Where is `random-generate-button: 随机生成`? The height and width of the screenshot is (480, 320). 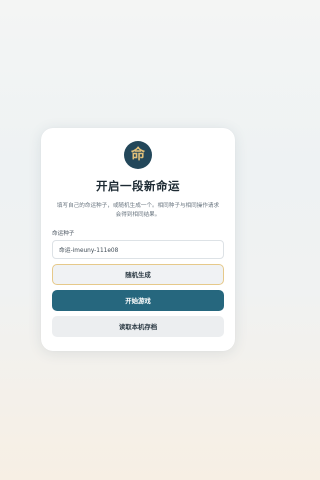 random-generate-button: 随机生成 is located at coordinates (138, 274).